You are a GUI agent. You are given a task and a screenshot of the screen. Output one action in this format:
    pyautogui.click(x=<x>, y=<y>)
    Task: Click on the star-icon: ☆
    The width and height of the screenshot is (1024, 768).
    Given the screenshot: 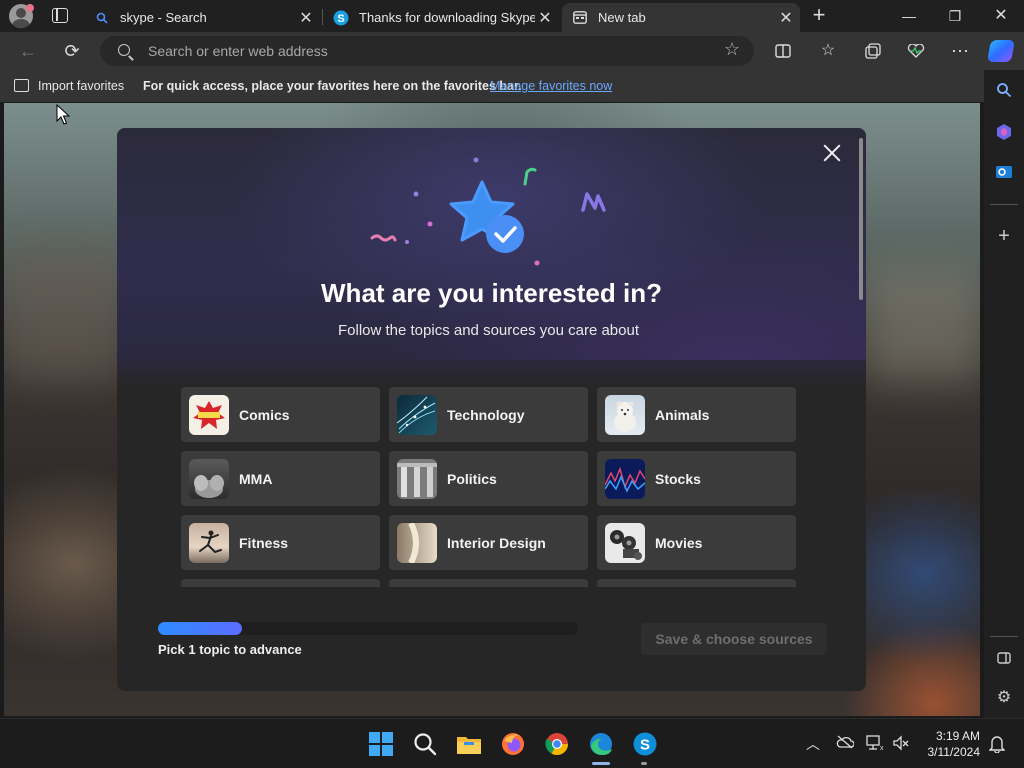 What is the action you would take?
    pyautogui.click(x=732, y=49)
    